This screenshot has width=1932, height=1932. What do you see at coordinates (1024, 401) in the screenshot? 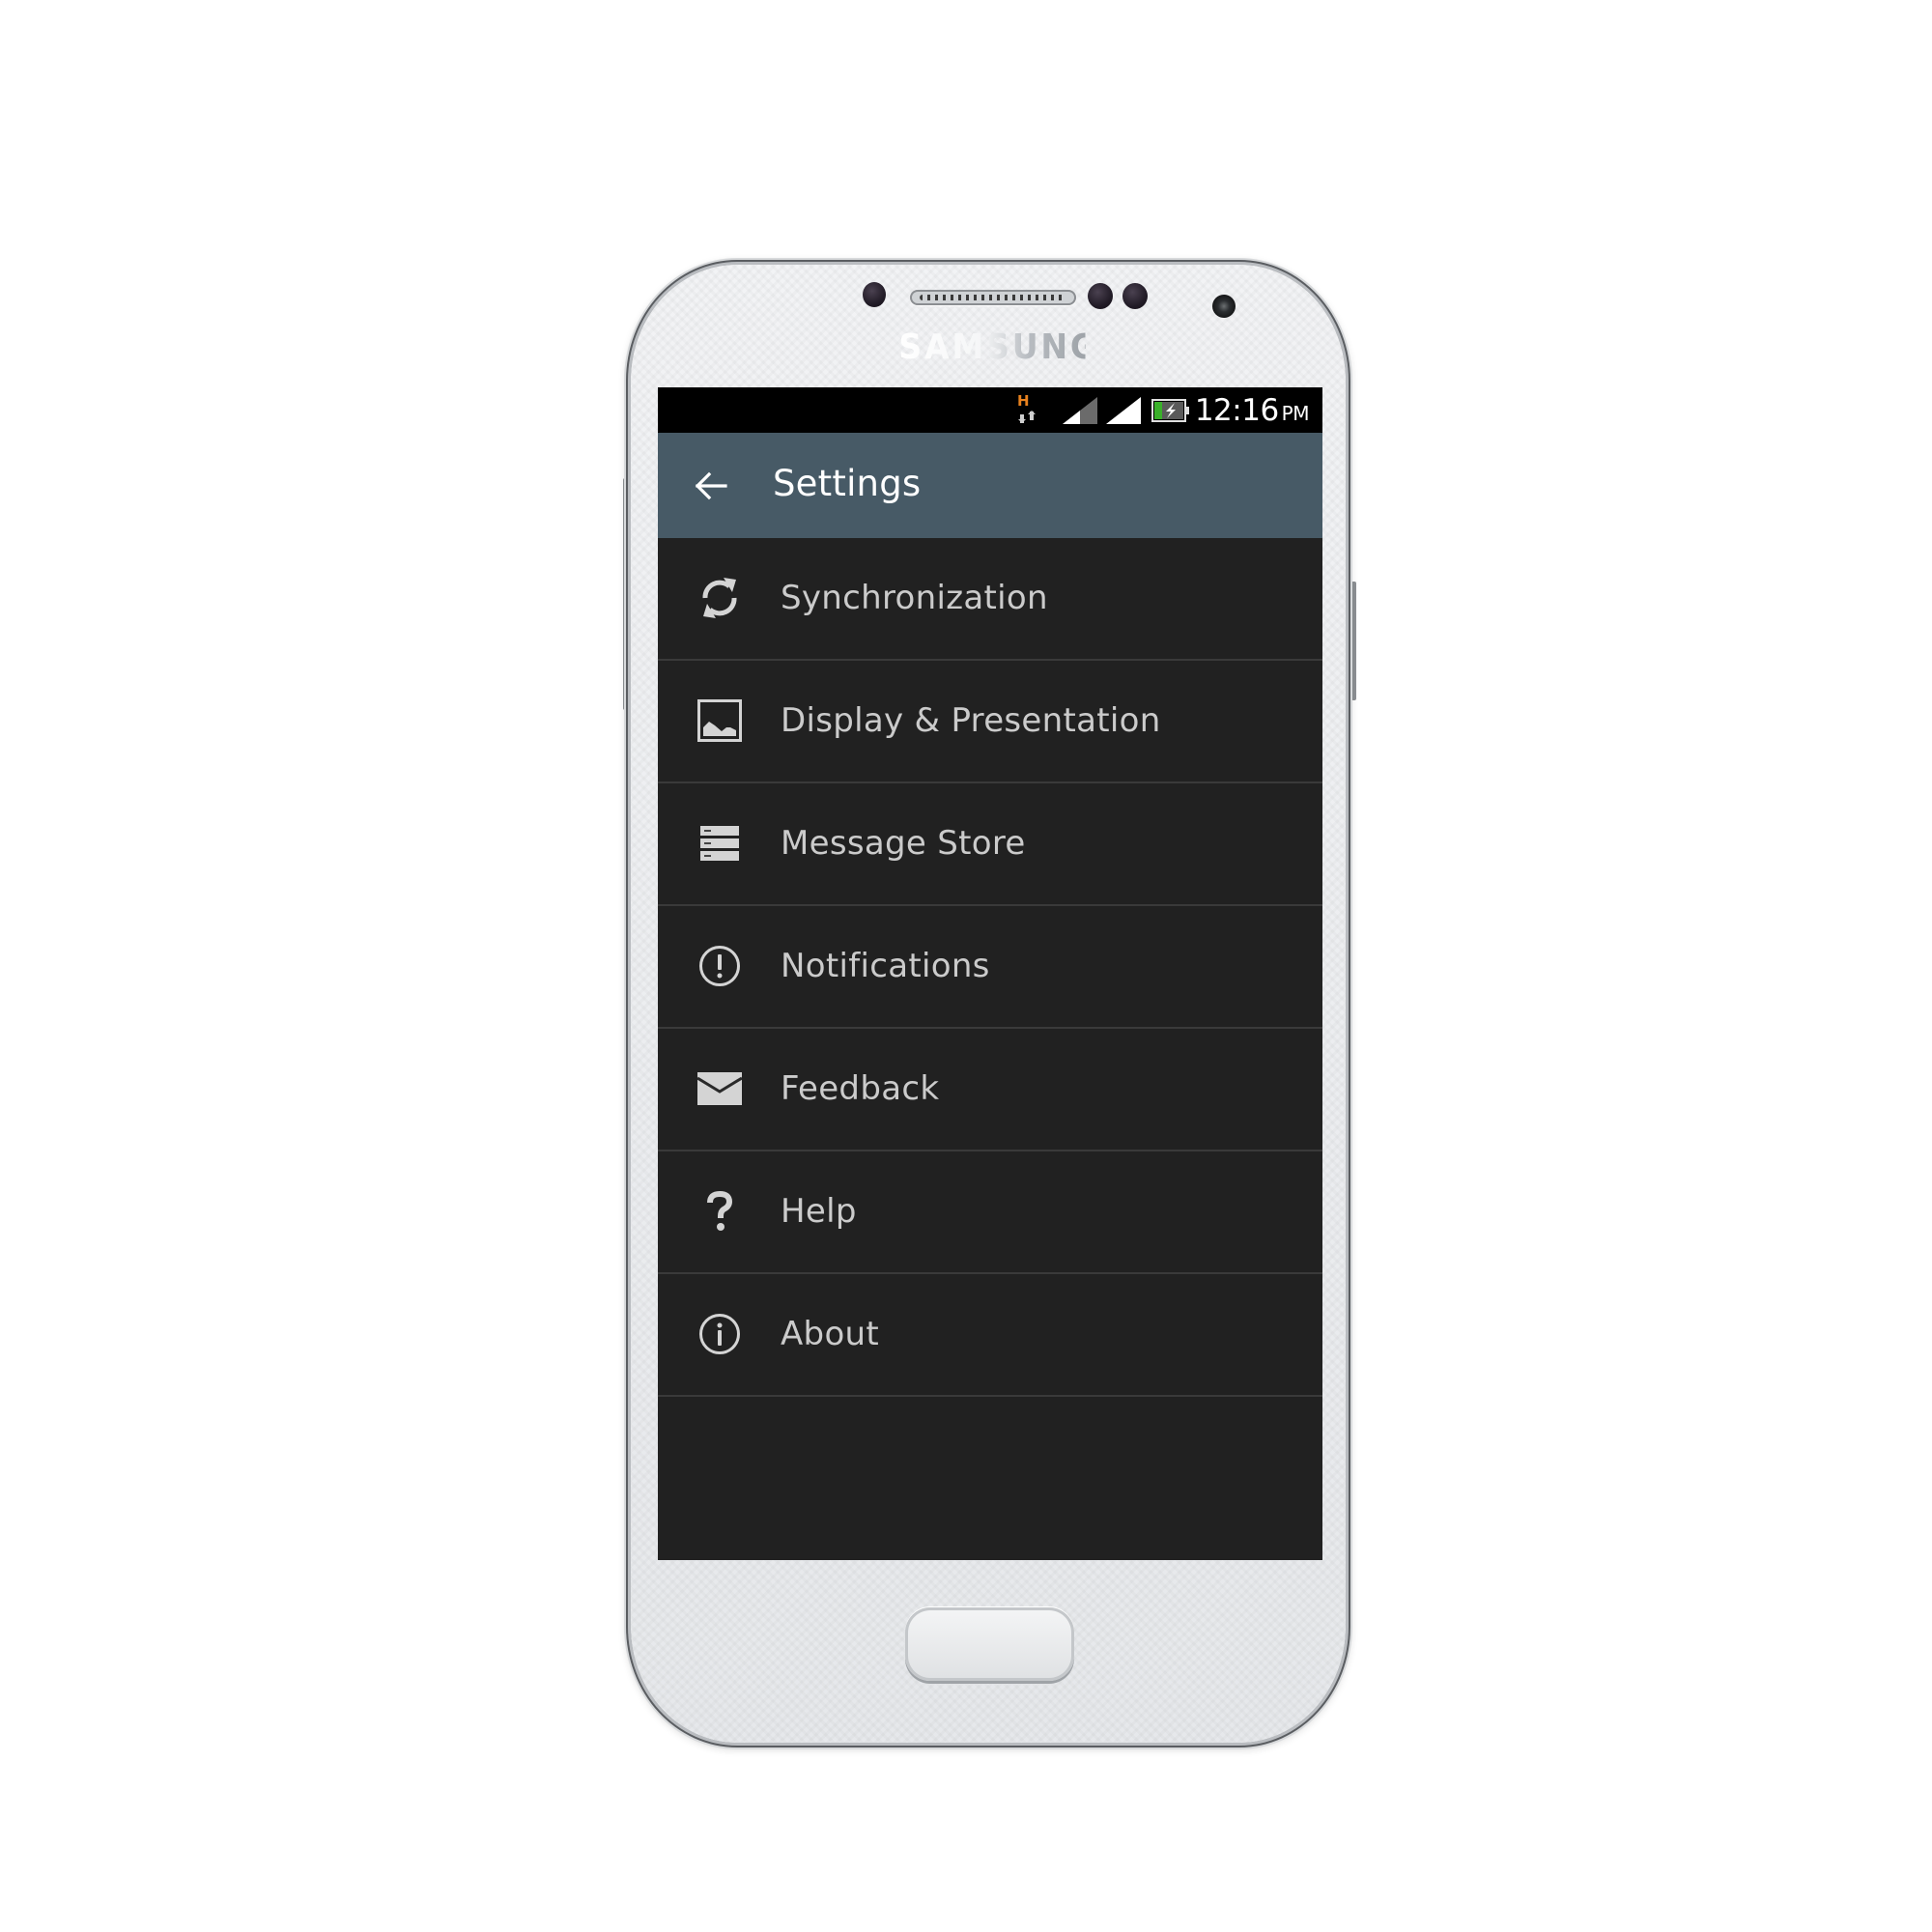
I see `network-type-label: H` at bounding box center [1024, 401].